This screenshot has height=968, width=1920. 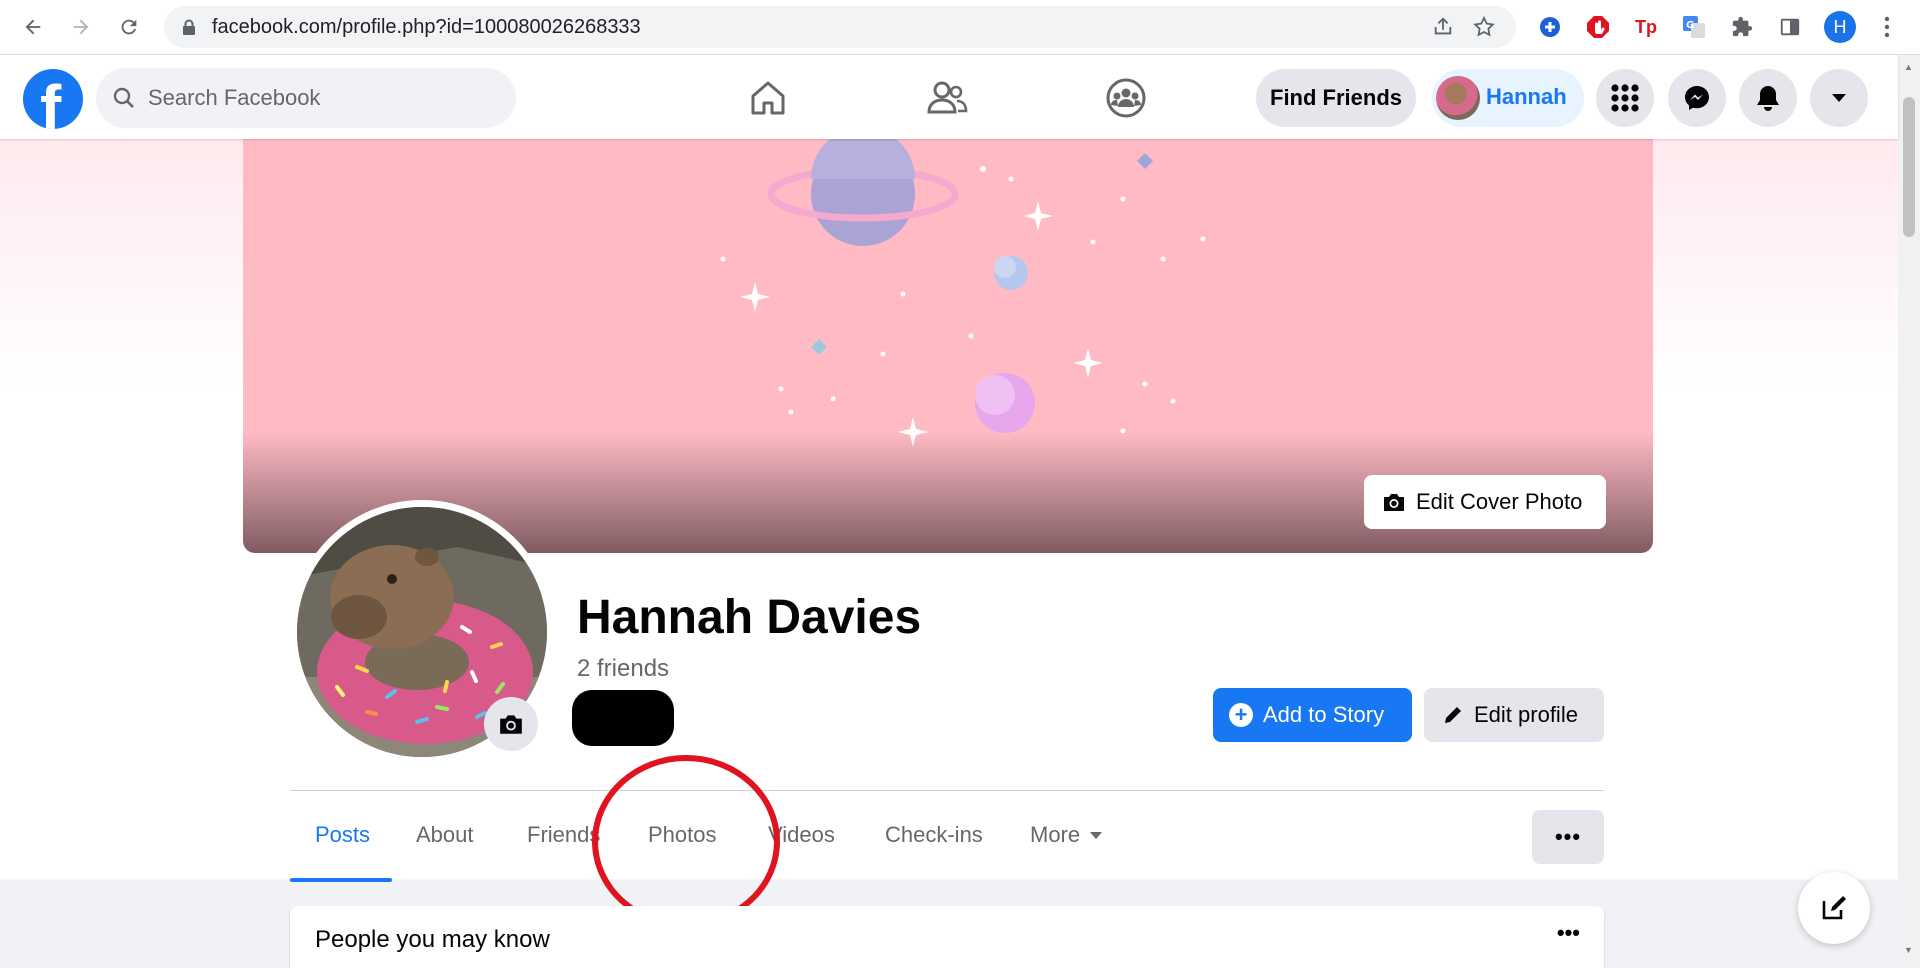 I want to click on profile-name: Hannah Davies, so click(x=749, y=617).